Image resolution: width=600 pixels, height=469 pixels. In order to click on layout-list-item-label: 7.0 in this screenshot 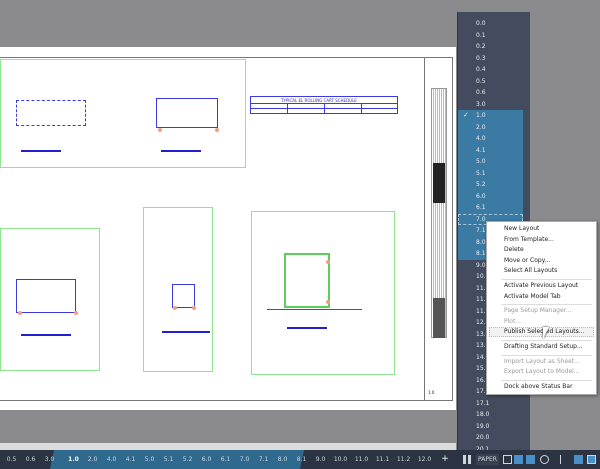, I will do `click(481, 219)`.